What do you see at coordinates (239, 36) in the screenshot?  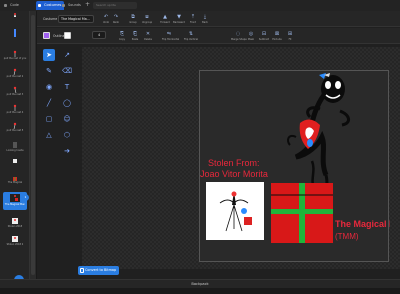 I see `merge-shape-button: ◌ Merge Shape` at bounding box center [239, 36].